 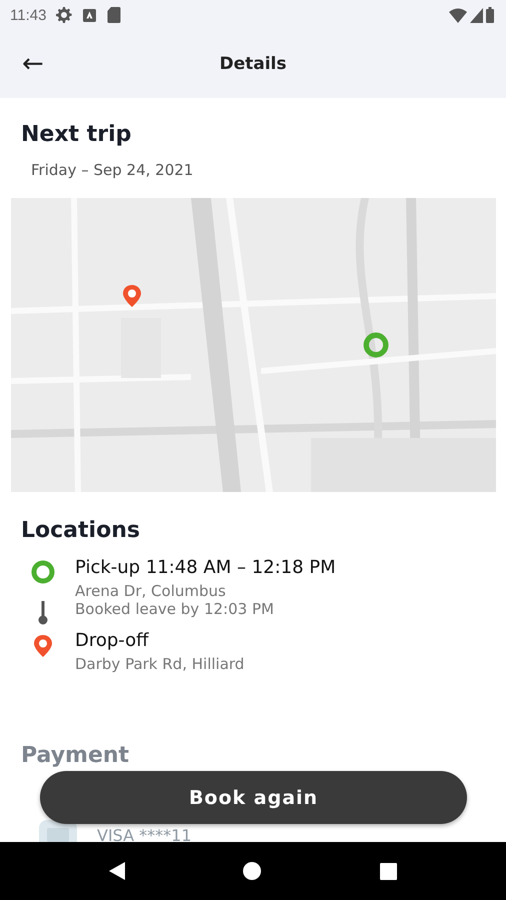 I want to click on wifi-icon, so click(x=458, y=15).